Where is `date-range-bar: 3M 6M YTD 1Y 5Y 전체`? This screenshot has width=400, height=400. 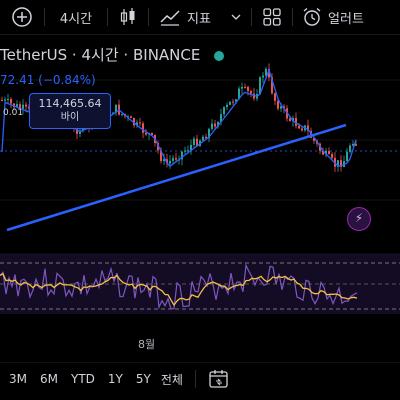
date-range-bar: 3M 6M YTD 1Y 5Y 전체 is located at coordinates (200, 378).